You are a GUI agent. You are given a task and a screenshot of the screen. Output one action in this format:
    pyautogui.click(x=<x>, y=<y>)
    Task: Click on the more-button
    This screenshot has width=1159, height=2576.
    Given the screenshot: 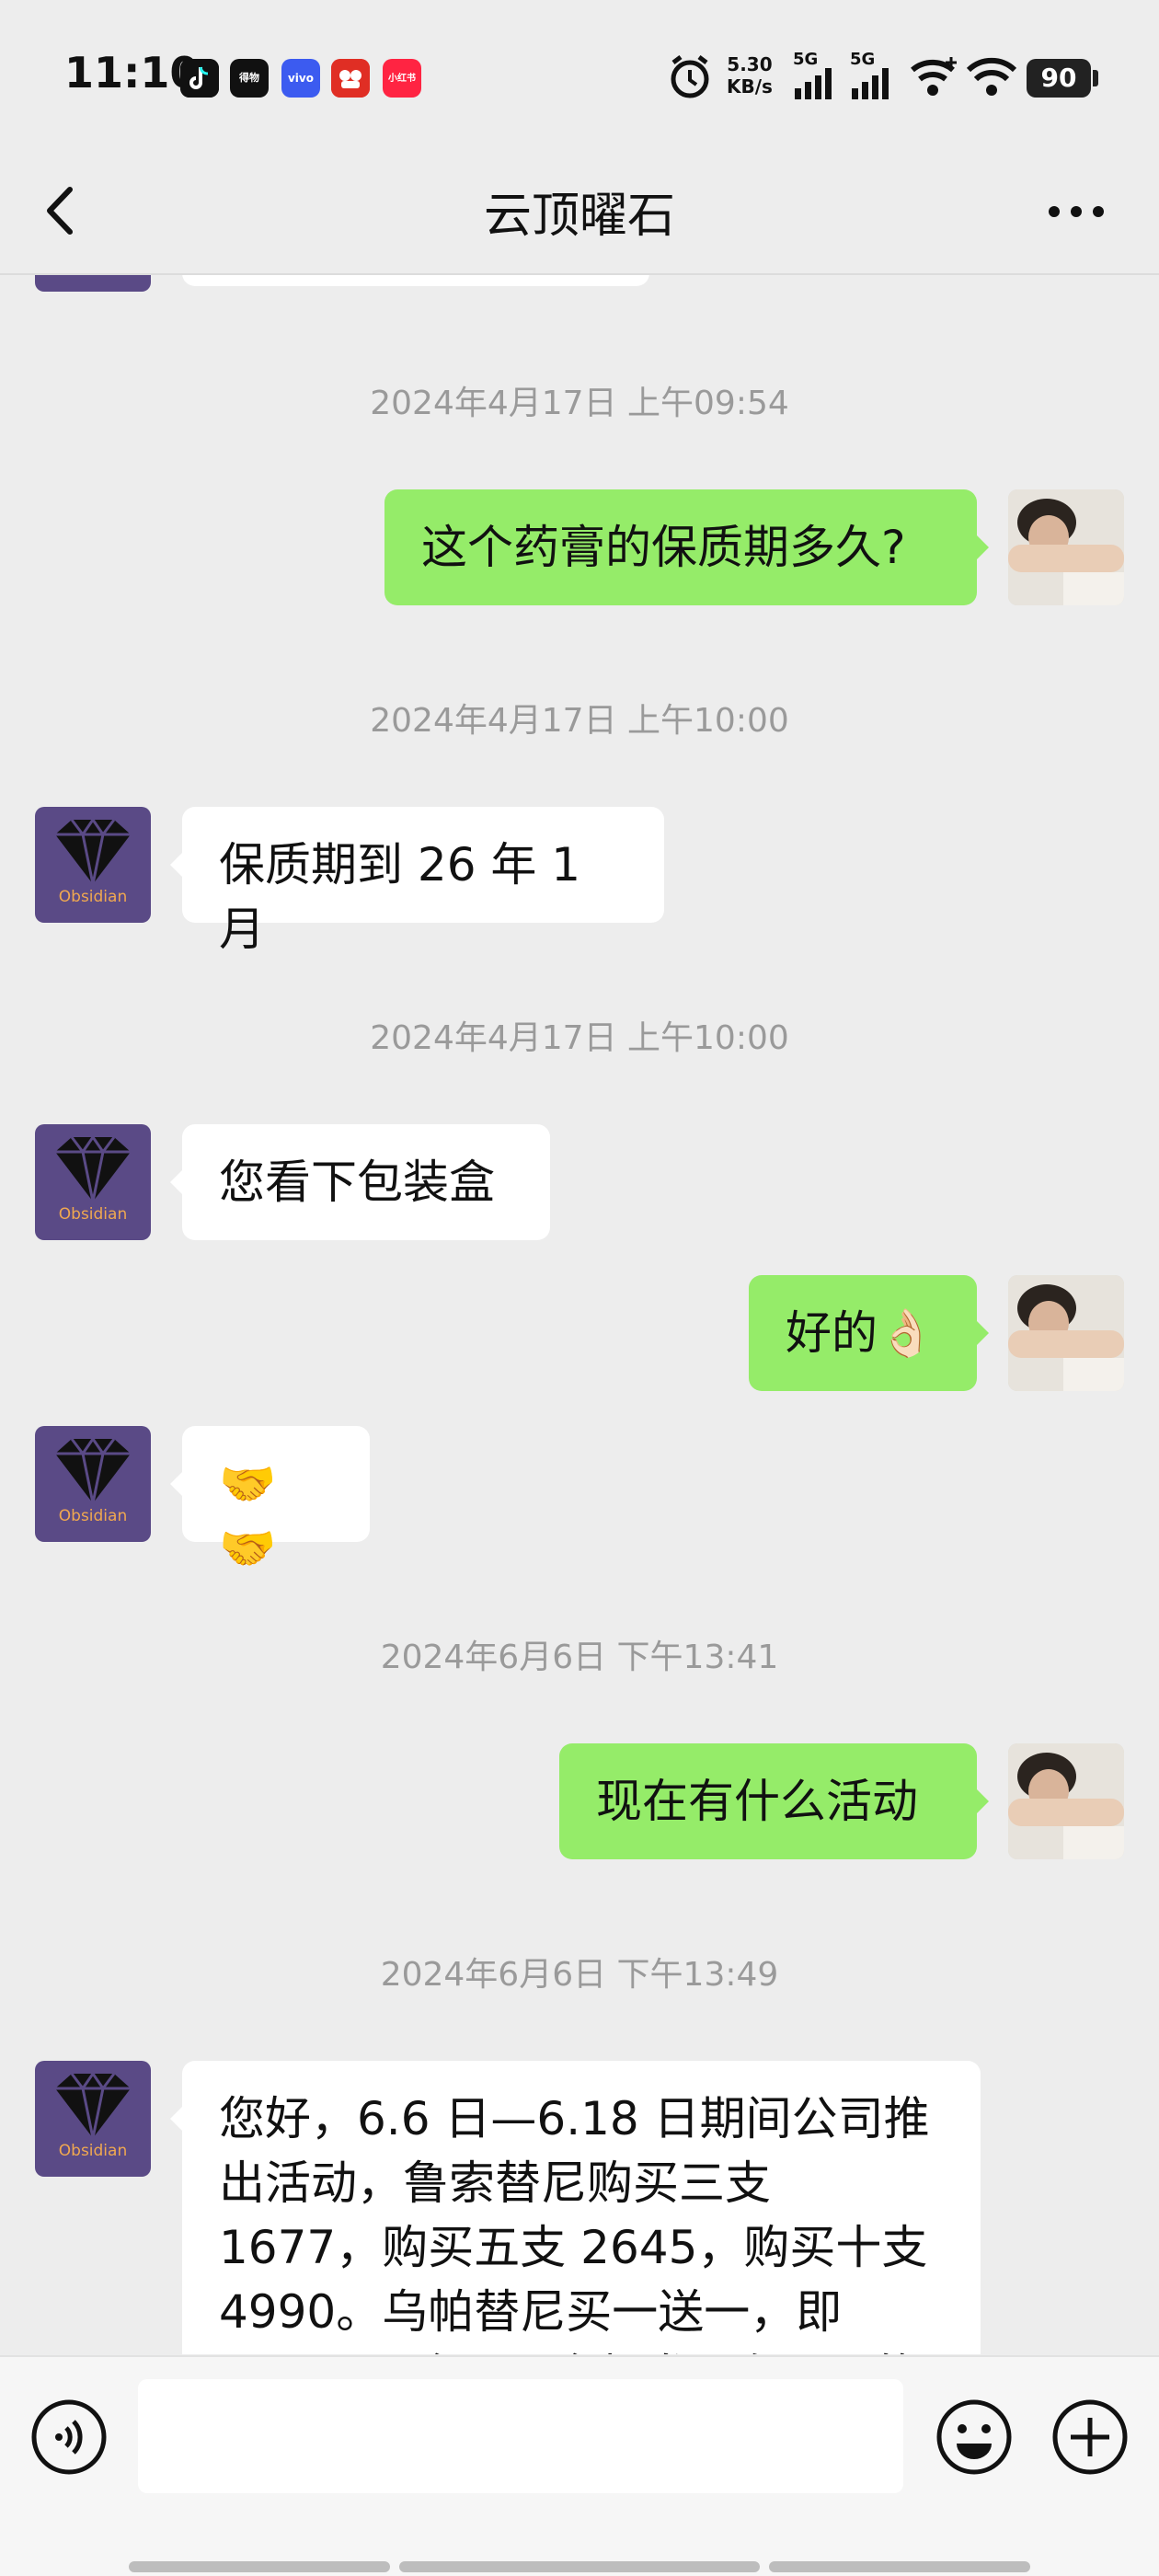 What is the action you would take?
    pyautogui.click(x=1076, y=211)
    